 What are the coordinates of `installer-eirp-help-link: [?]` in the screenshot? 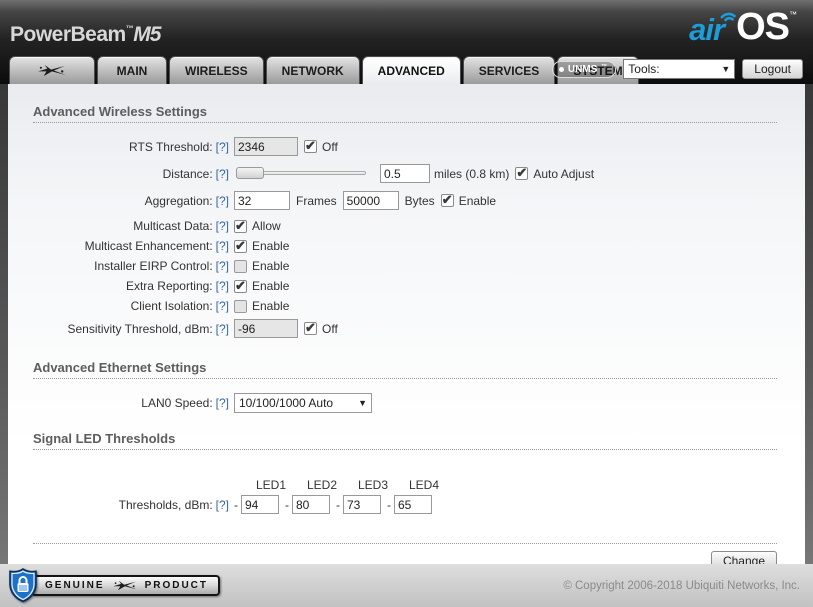 It's located at (222, 266).